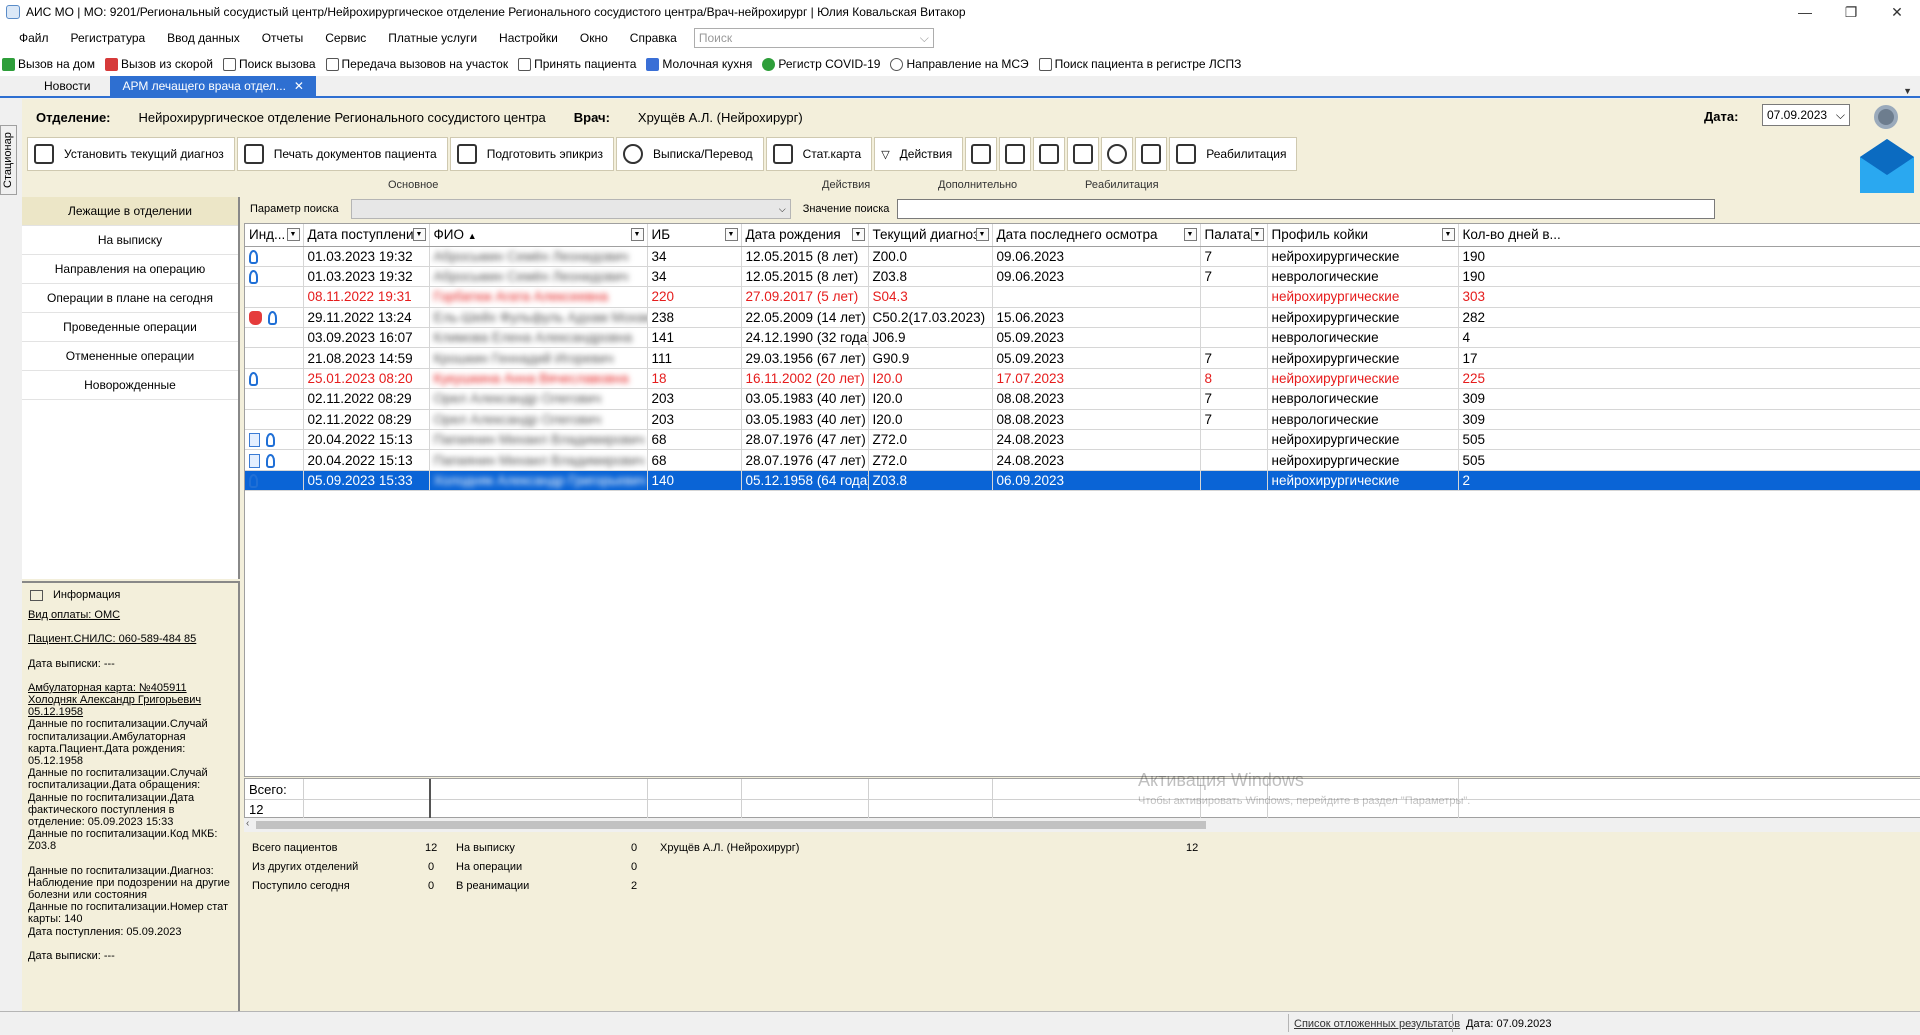  Describe the element at coordinates (1907, 91) in the screenshot. I see `tab-list-icon: ▼` at that location.